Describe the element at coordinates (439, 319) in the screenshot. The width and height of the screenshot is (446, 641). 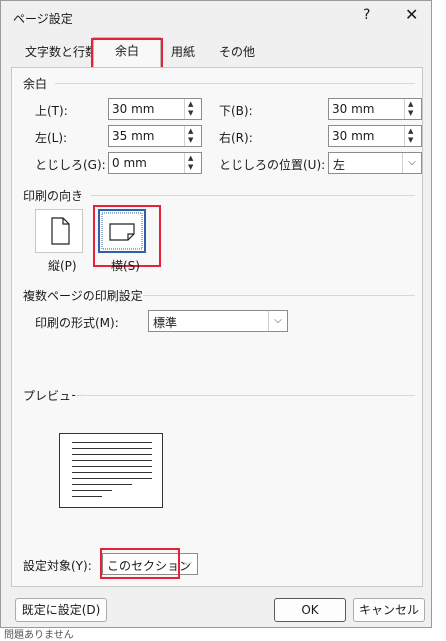
I see `background-document-strip` at that location.